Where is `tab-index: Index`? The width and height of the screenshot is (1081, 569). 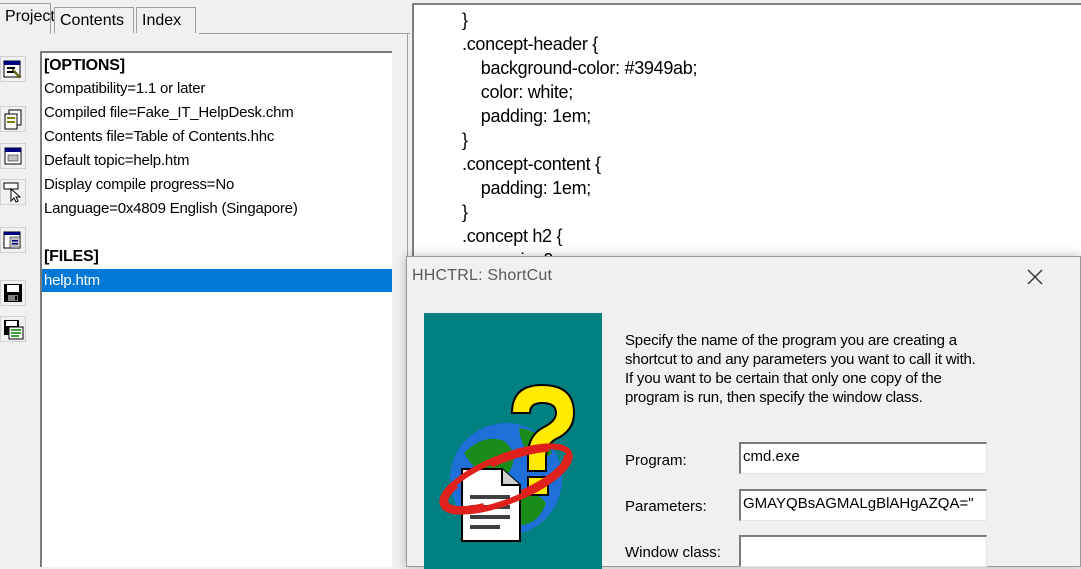 tab-index: Index is located at coordinates (166, 20).